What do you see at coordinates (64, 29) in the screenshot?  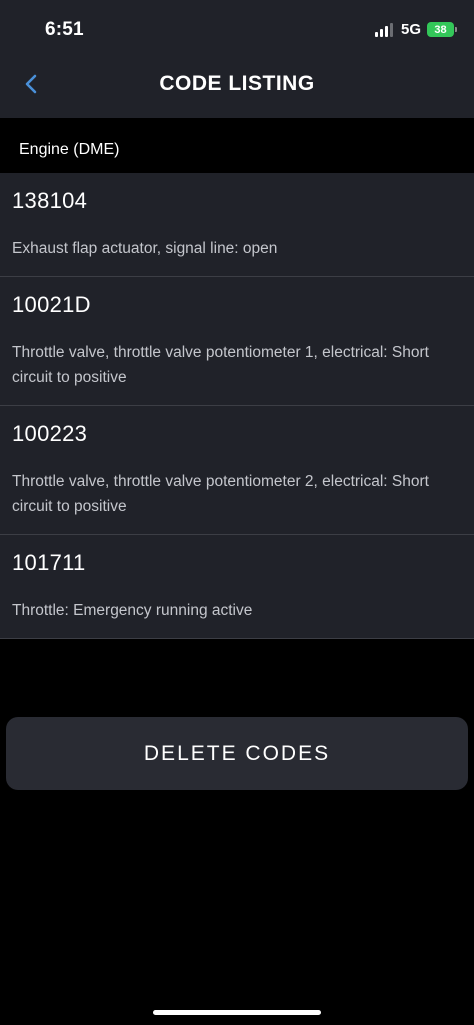 I see `status-time: 6:51` at bounding box center [64, 29].